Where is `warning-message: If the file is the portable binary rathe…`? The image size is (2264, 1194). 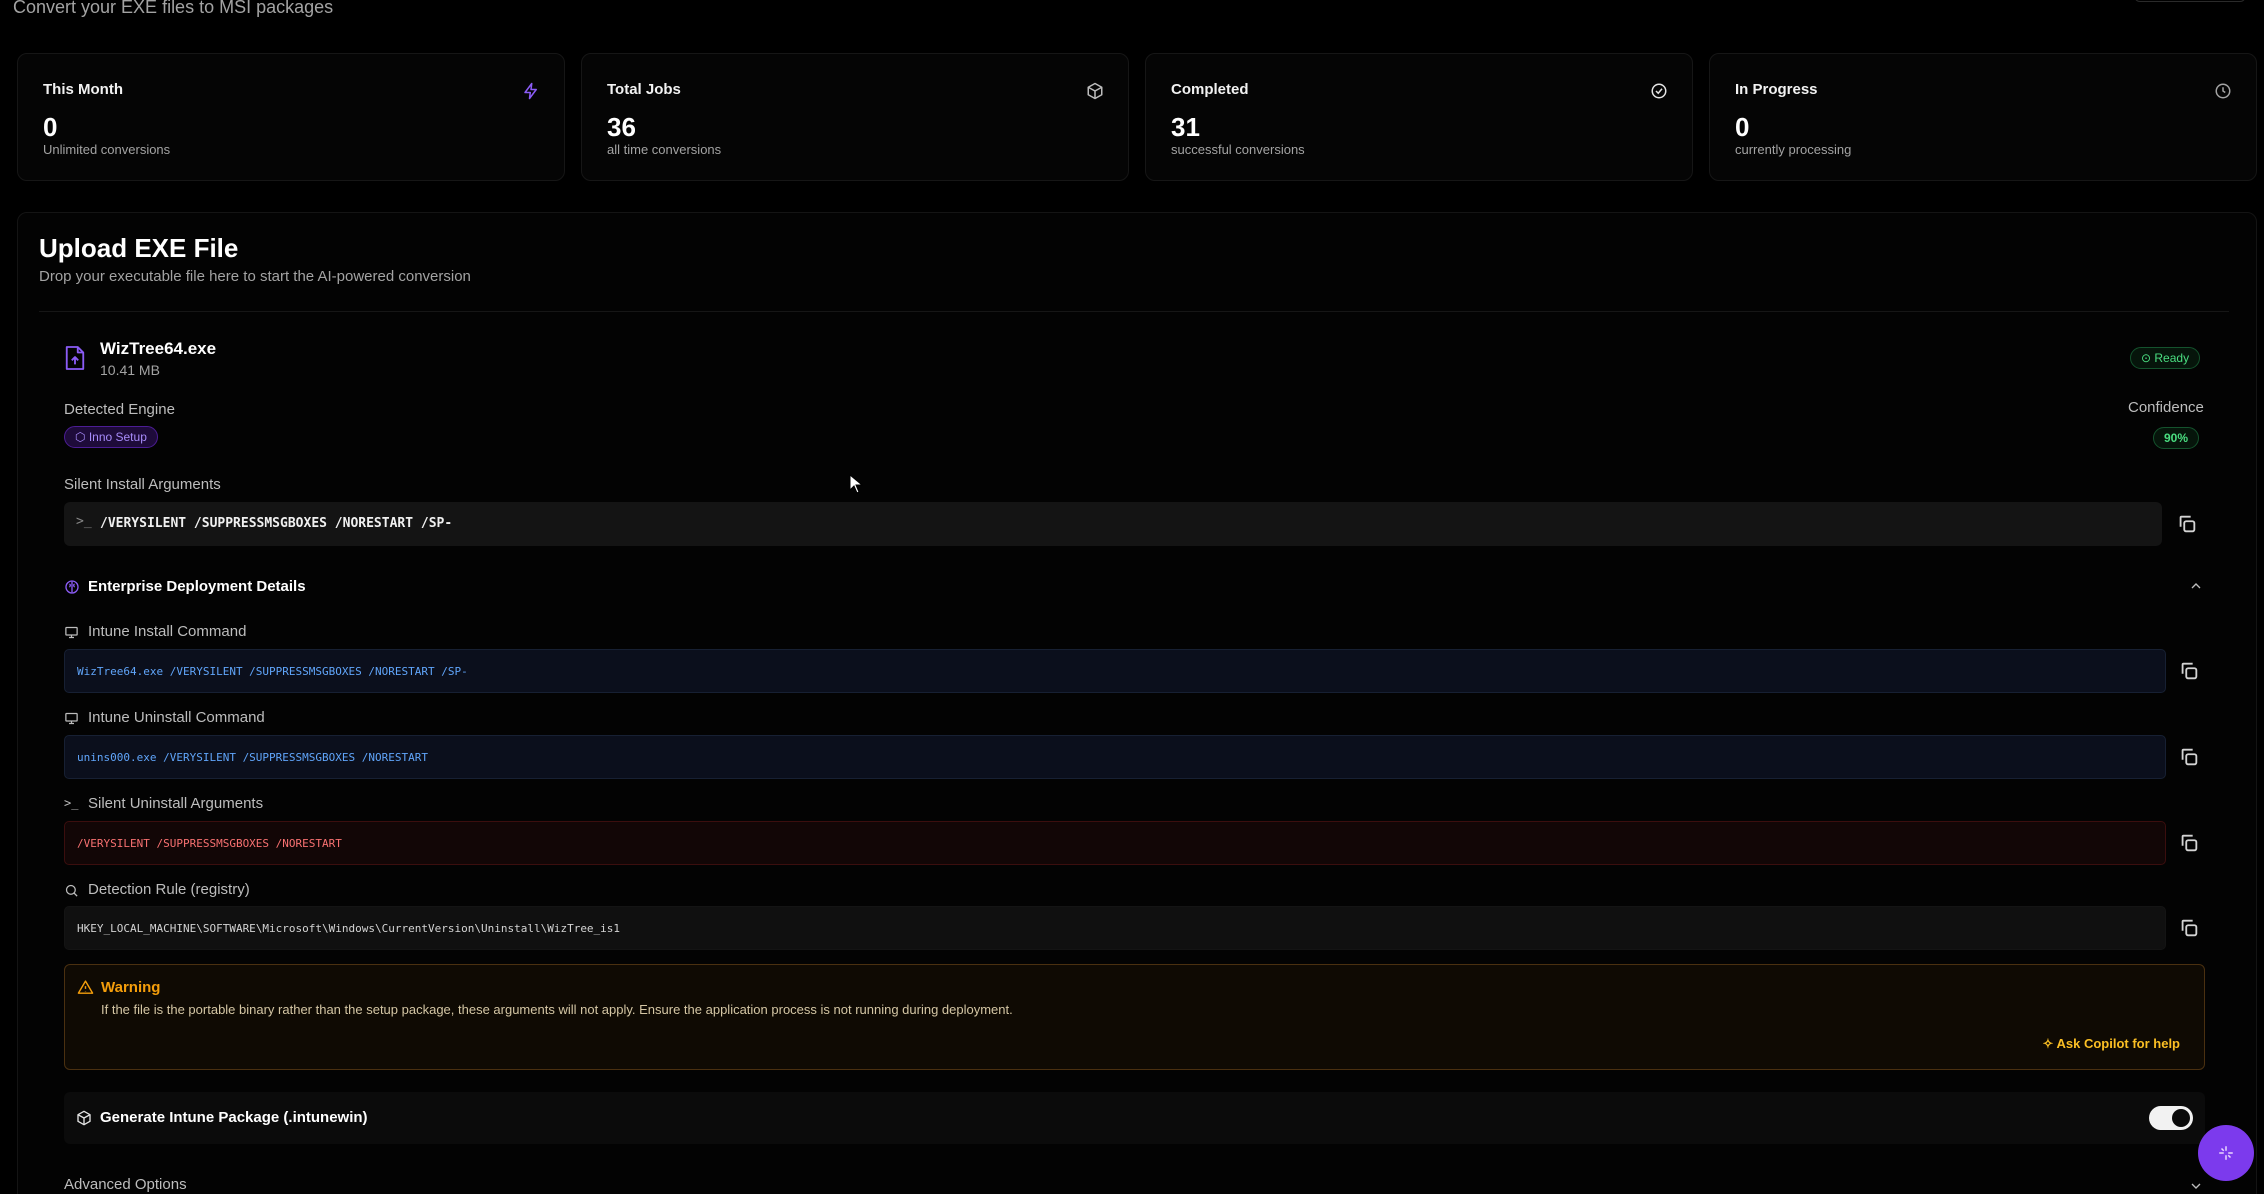
warning-message: If the file is the portable binary rathe… is located at coordinates (557, 1009).